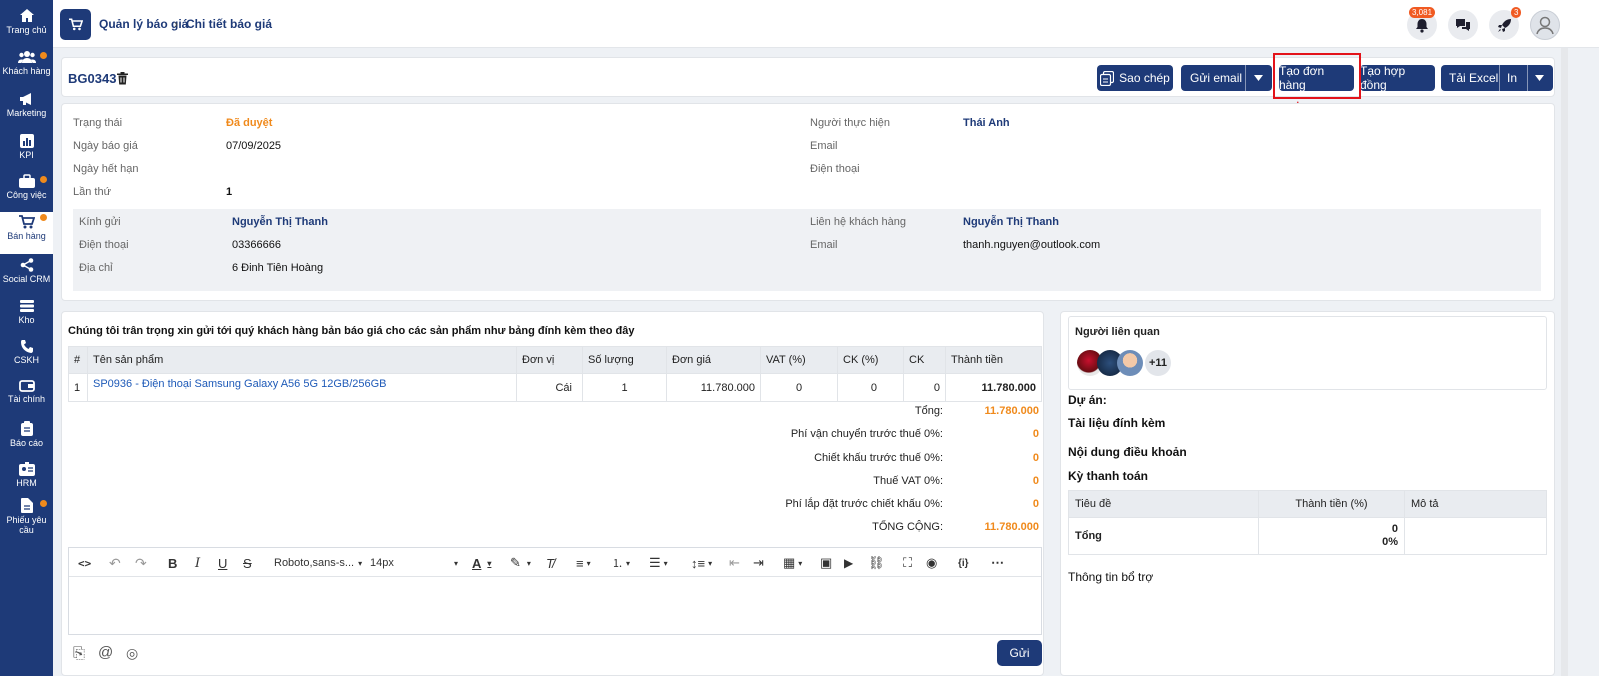 Image resolution: width=1599 pixels, height=676 pixels. What do you see at coordinates (247, 563) in the screenshot?
I see `strikethrough-icon: S` at bounding box center [247, 563].